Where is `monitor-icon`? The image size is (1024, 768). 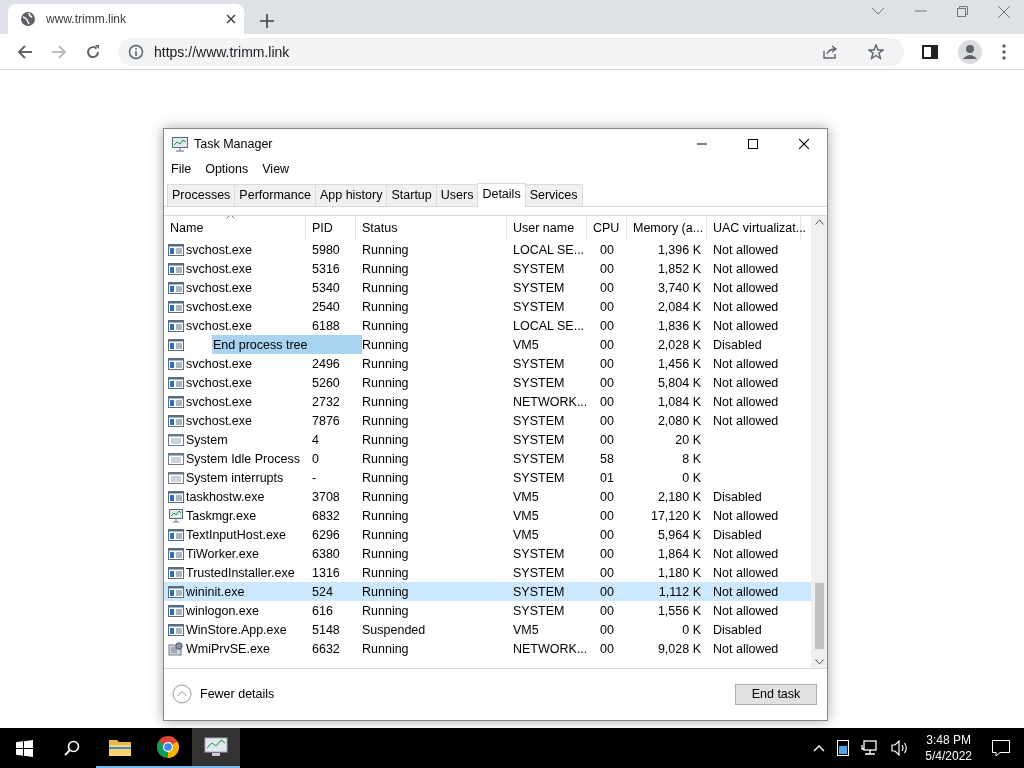 monitor-icon is located at coordinates (216, 747).